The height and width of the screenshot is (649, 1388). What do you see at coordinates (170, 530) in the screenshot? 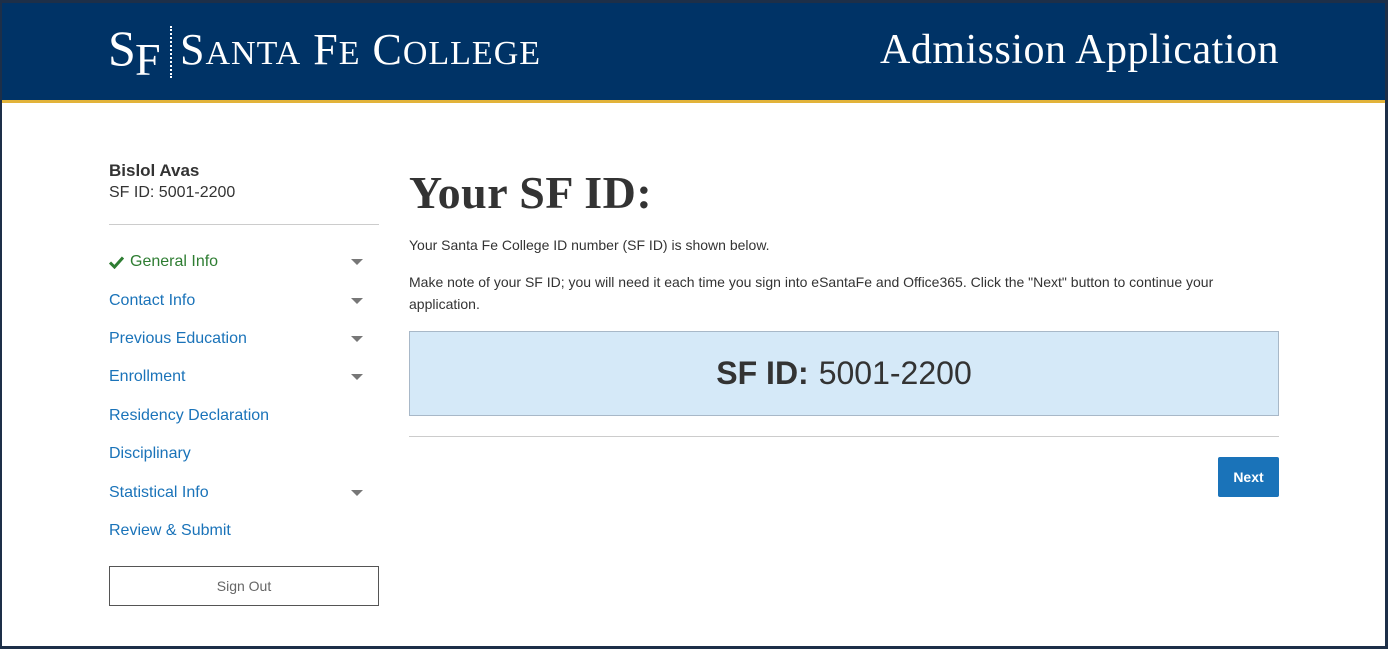
I see `sidebar-item-label: Review & Submit` at bounding box center [170, 530].